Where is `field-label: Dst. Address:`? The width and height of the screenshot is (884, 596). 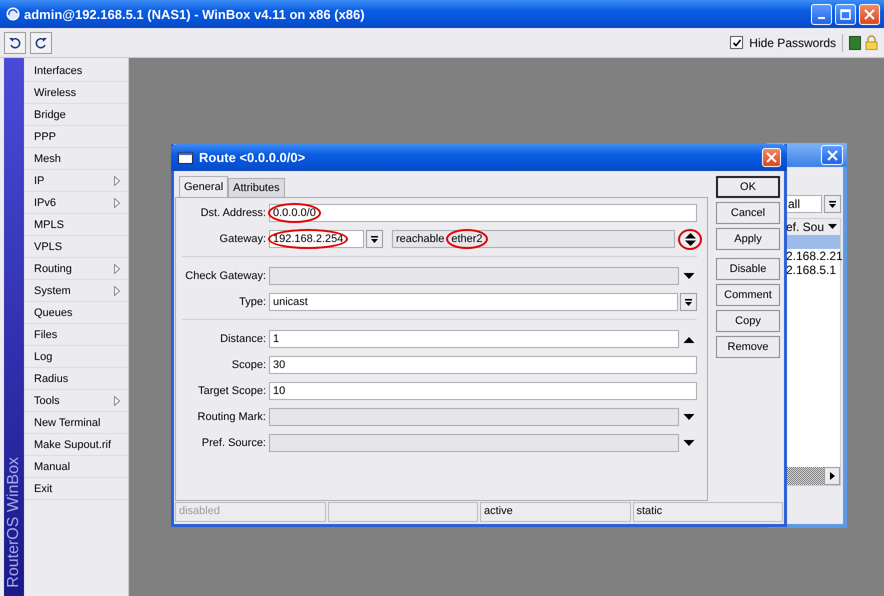
field-label: Dst. Address: is located at coordinates (233, 213).